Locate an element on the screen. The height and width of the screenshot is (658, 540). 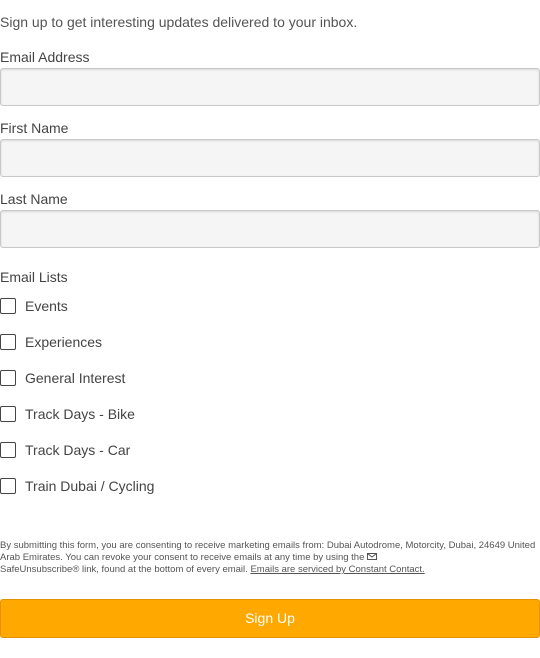
first-name-label: First Name is located at coordinates (34, 128).